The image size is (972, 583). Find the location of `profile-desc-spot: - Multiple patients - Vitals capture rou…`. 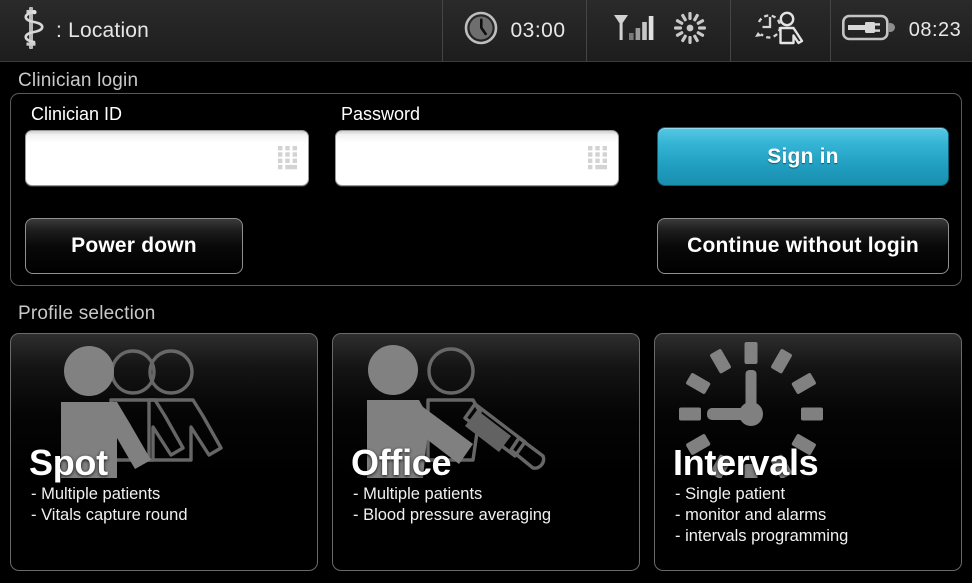

profile-desc-spot: - Multiple patients - Vitals capture rou… is located at coordinates (109, 505).